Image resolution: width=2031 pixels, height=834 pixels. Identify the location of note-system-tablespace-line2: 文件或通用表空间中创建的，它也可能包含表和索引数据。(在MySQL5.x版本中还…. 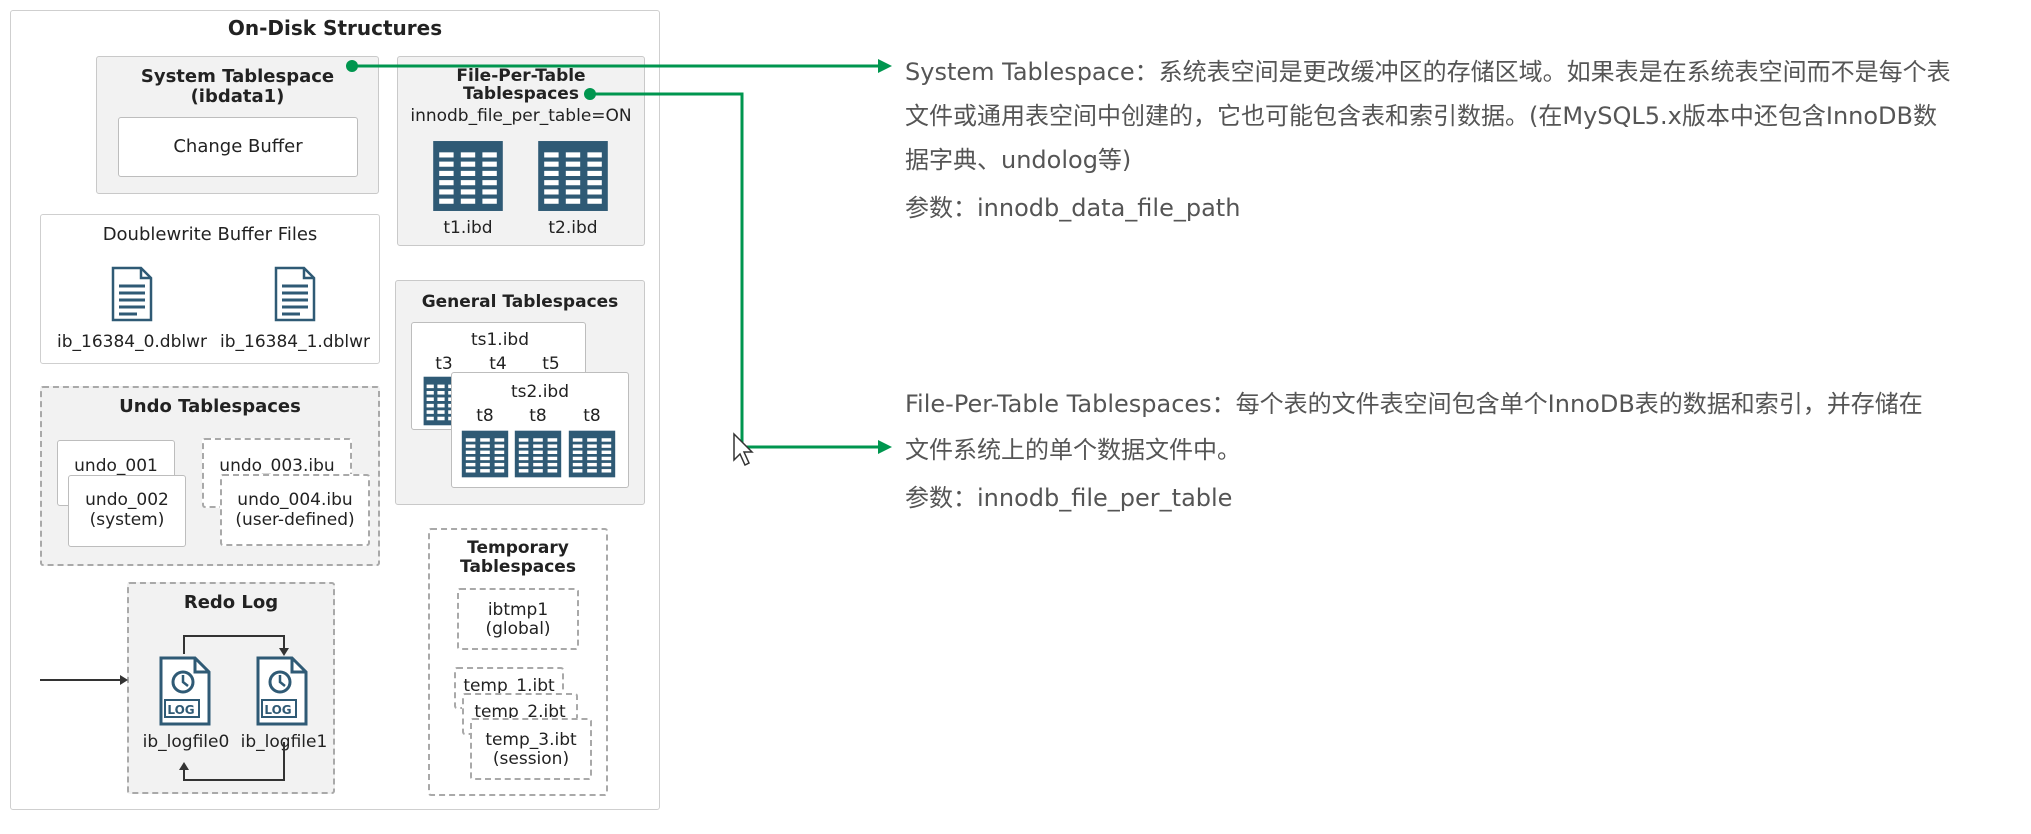
(1421, 116).